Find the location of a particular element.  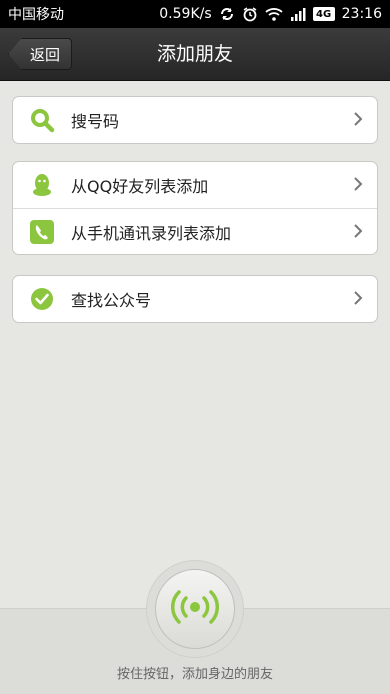

list-item-label: 从QQ好友列表添加 is located at coordinates (140, 186).